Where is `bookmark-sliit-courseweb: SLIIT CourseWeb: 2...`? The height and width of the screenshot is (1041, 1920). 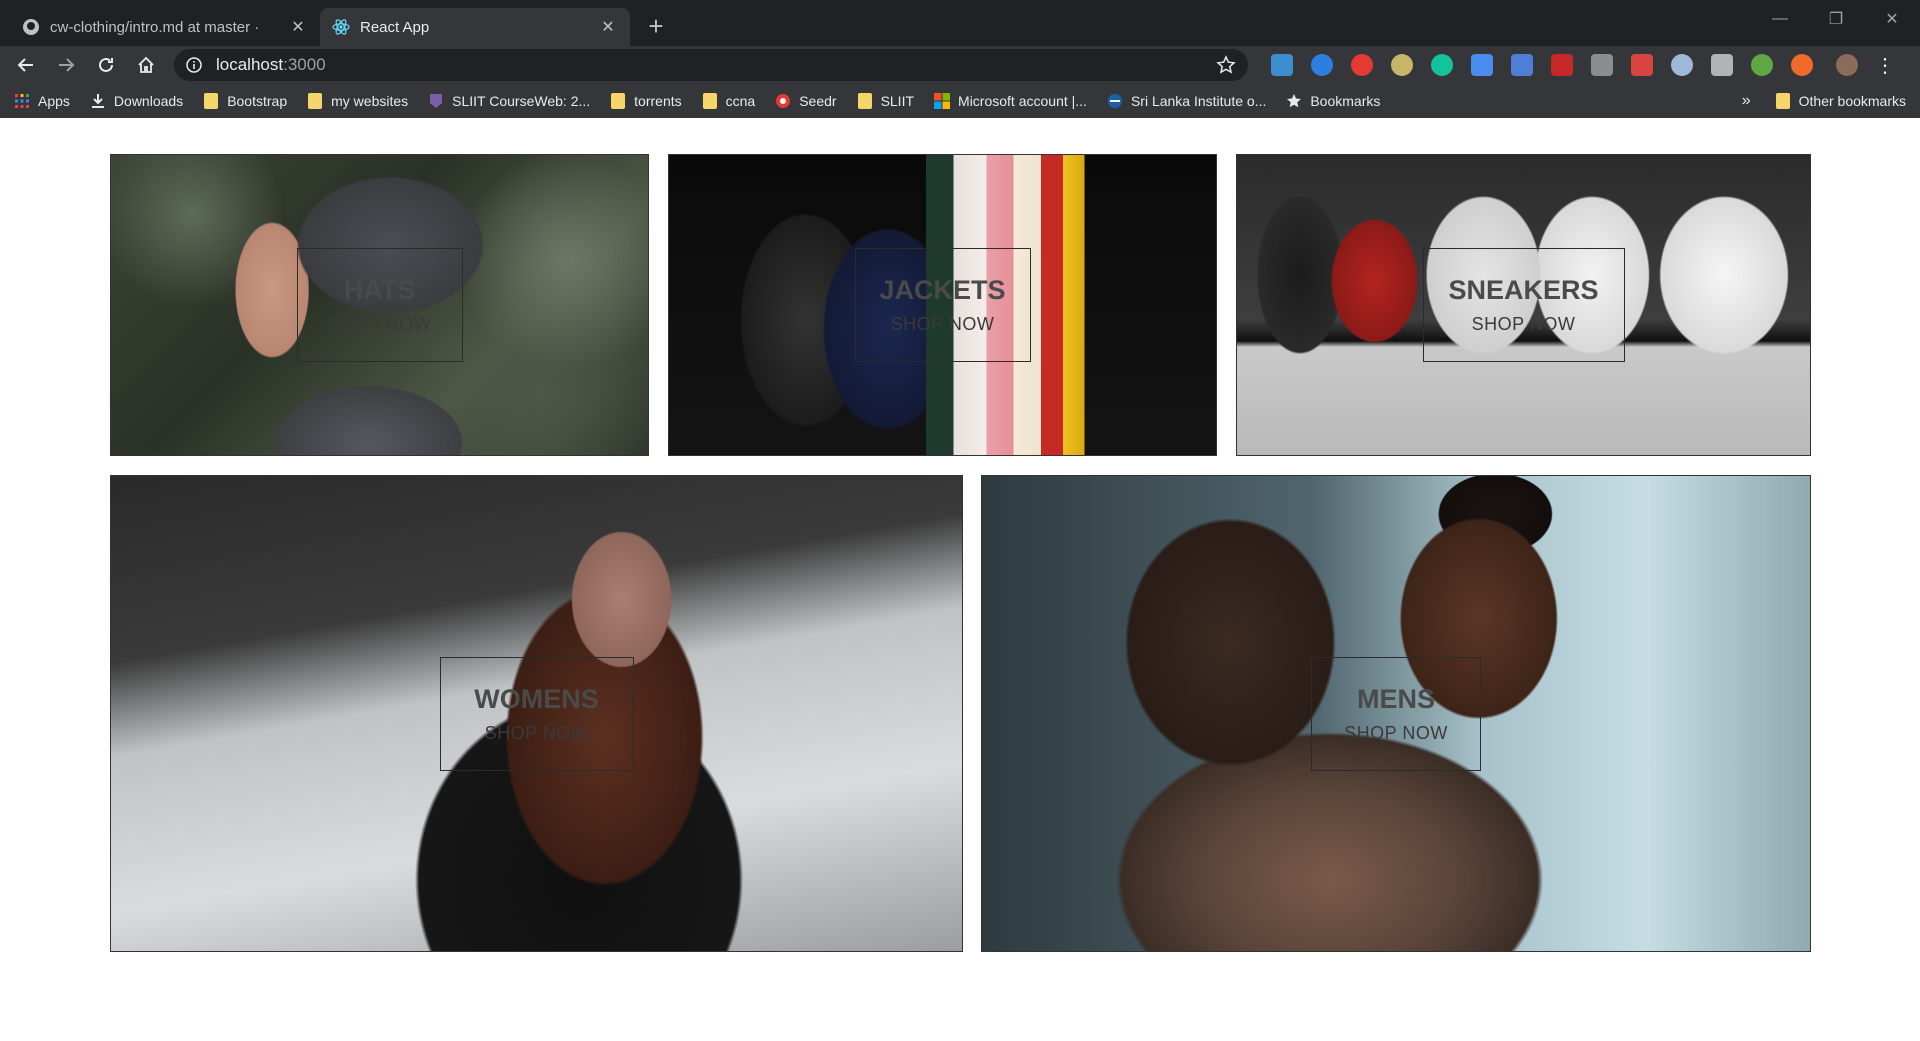
bookmark-sliit-courseweb: SLIIT CourseWeb: 2... is located at coordinates (509, 101).